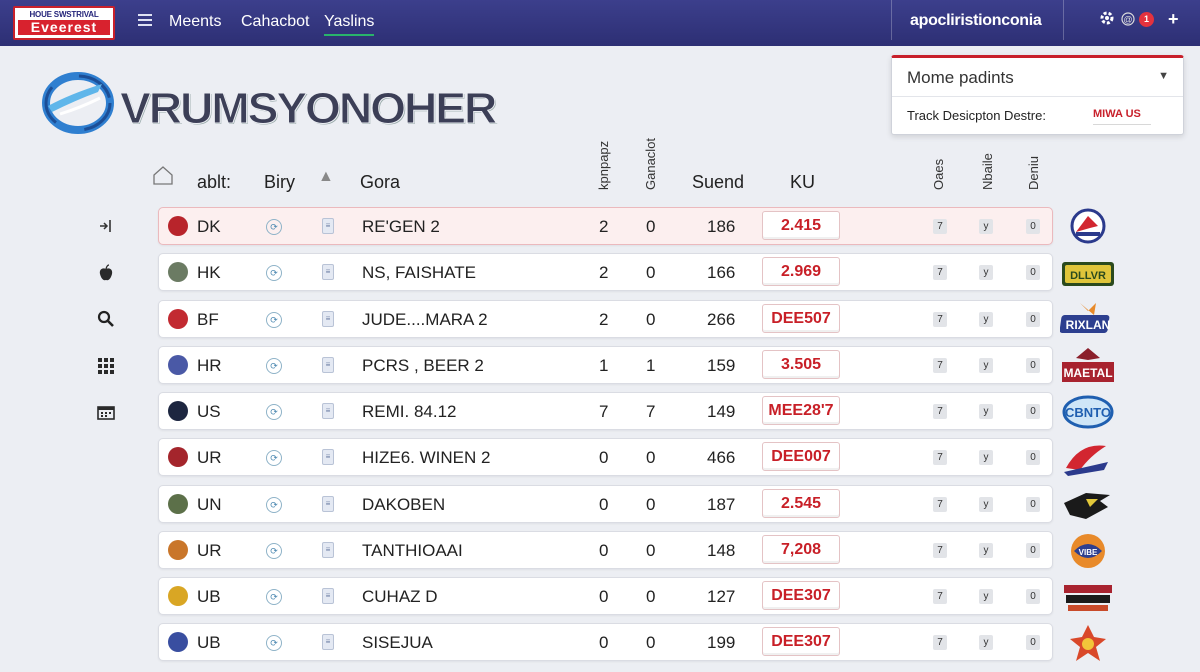  I want to click on column-header-2: Biry, so click(279, 182).